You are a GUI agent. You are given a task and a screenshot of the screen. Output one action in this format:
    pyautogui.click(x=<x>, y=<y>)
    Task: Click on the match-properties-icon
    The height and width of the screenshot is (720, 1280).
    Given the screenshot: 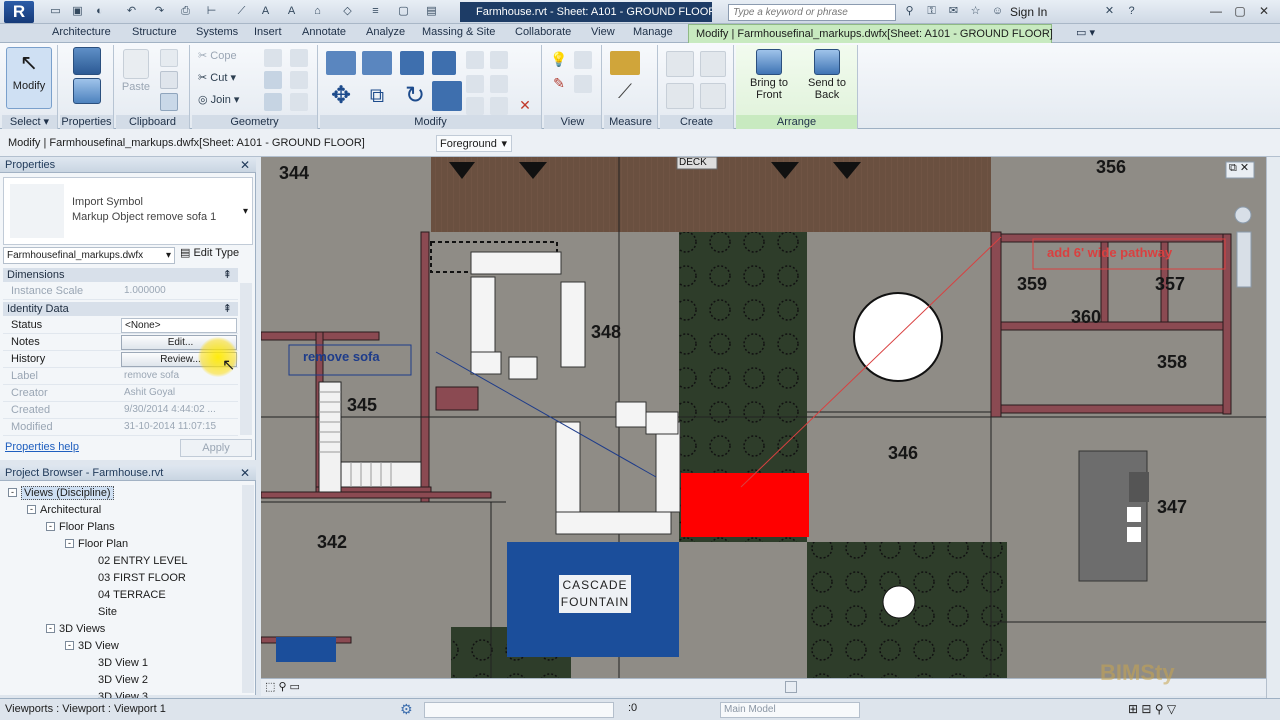 What is the action you would take?
    pyautogui.click(x=169, y=102)
    